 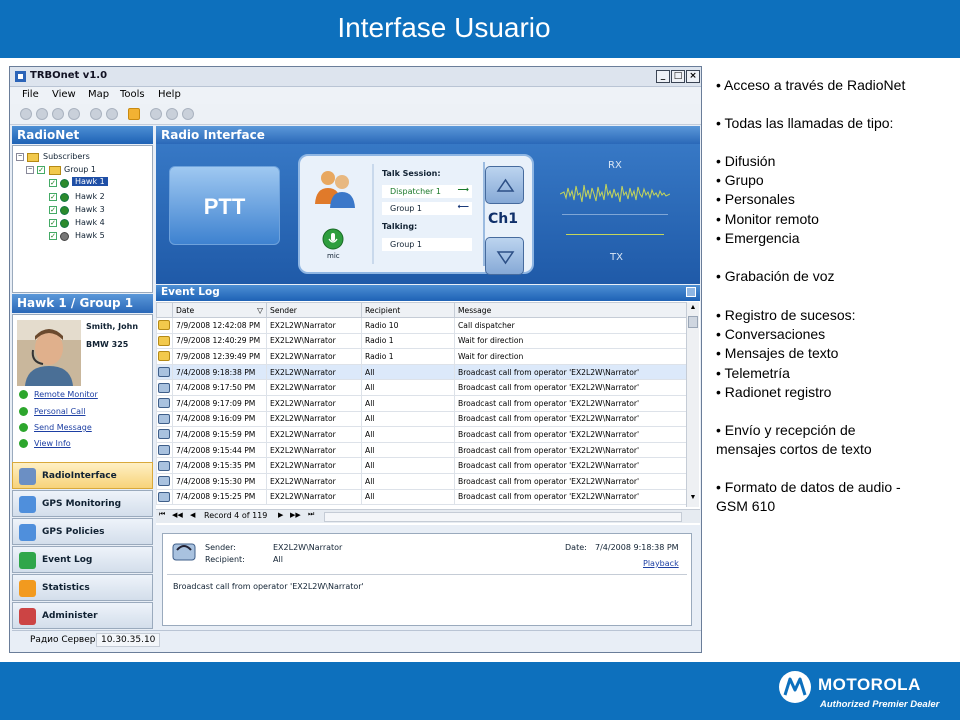 I want to click on slide-title: Interfase Usuario, so click(x=444, y=27).